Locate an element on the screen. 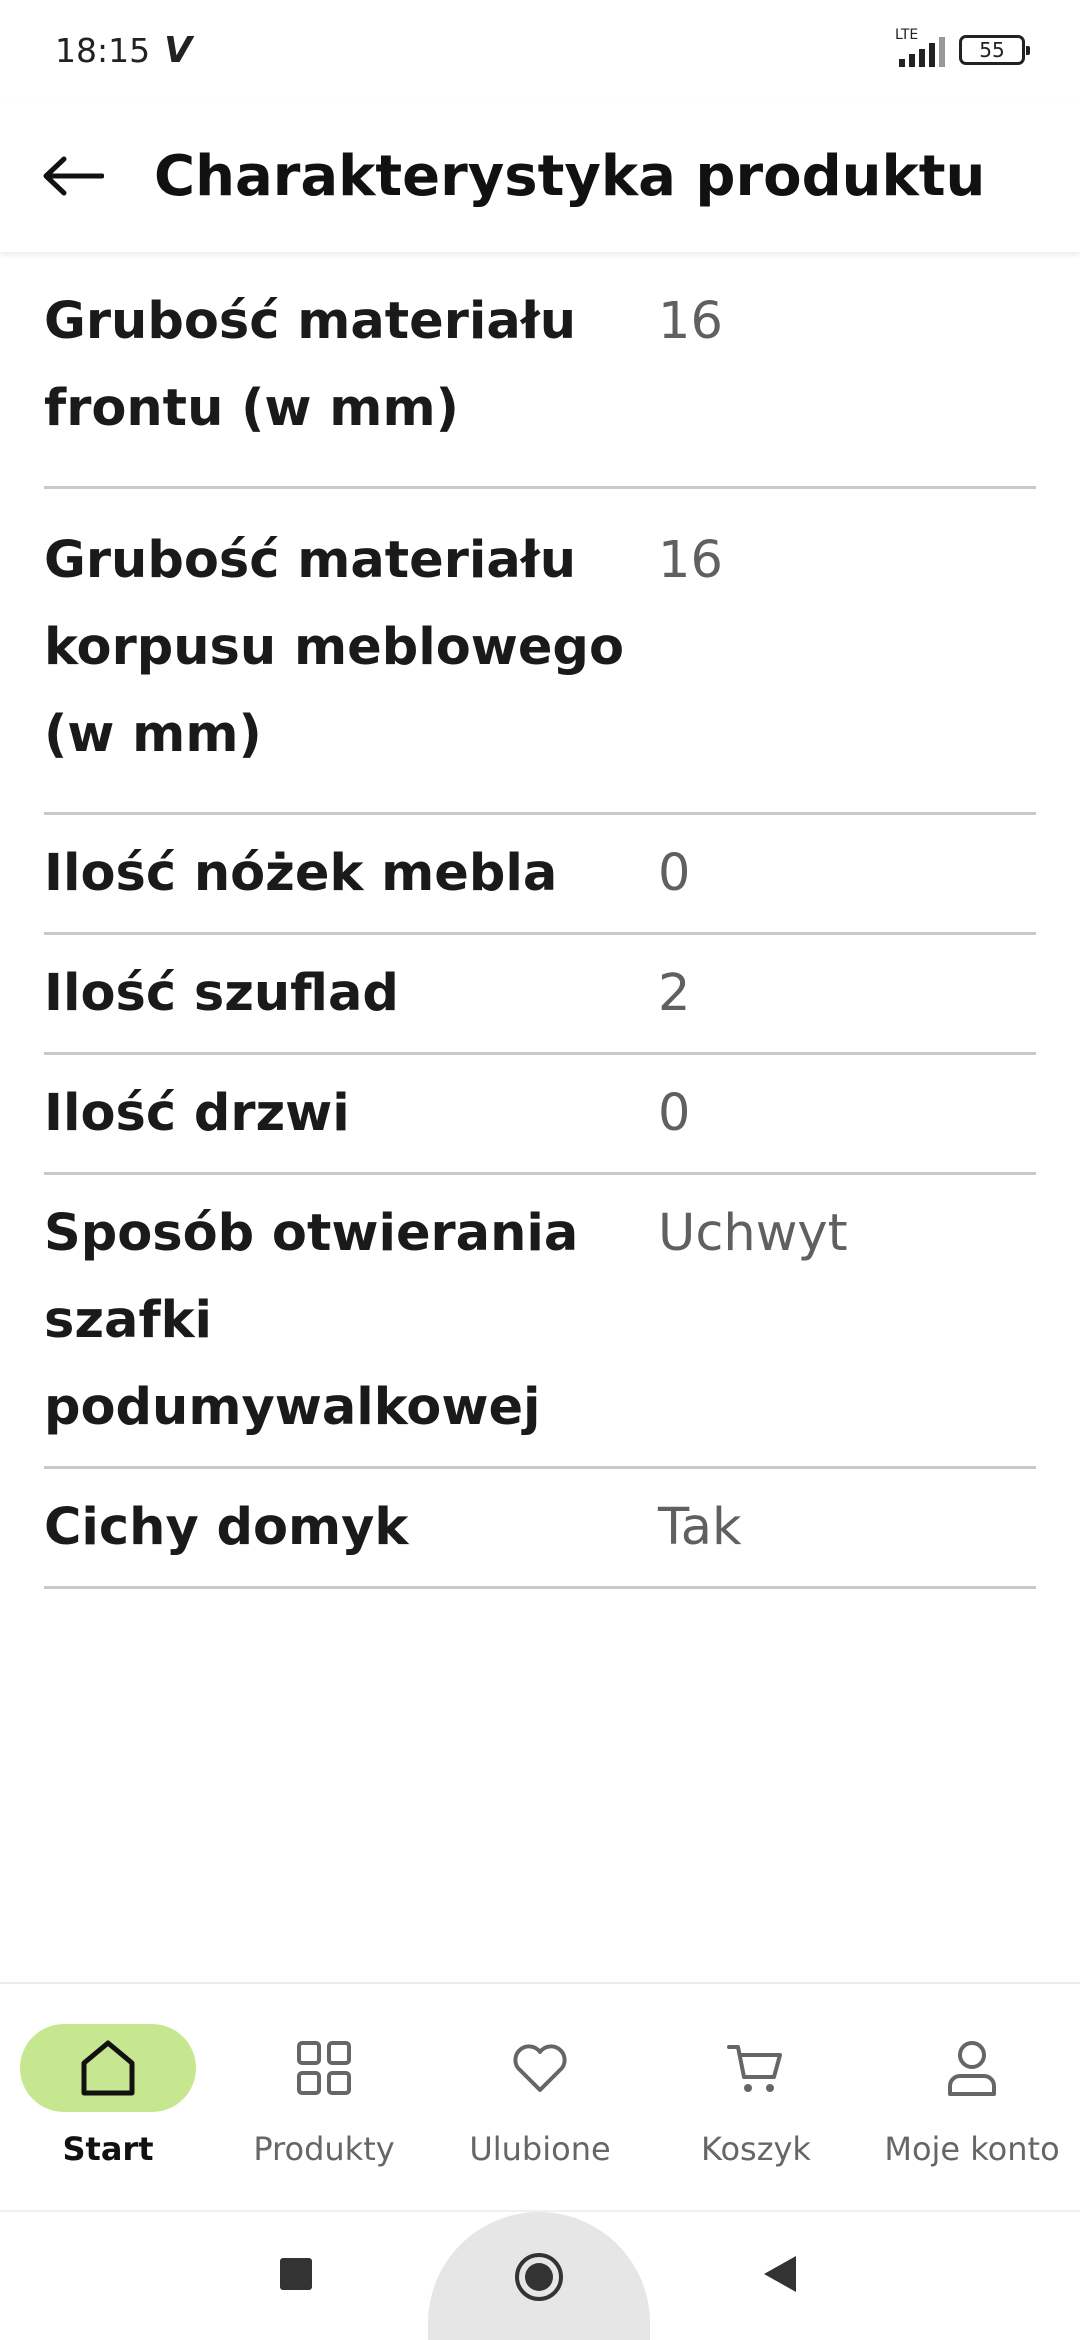  spec-label: Ilość drzwi is located at coordinates (197, 1113).